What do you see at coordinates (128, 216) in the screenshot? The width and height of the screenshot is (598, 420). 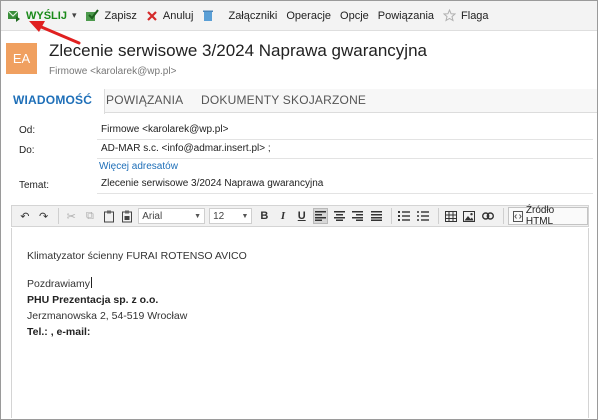 I see `paste-text-icon` at bounding box center [128, 216].